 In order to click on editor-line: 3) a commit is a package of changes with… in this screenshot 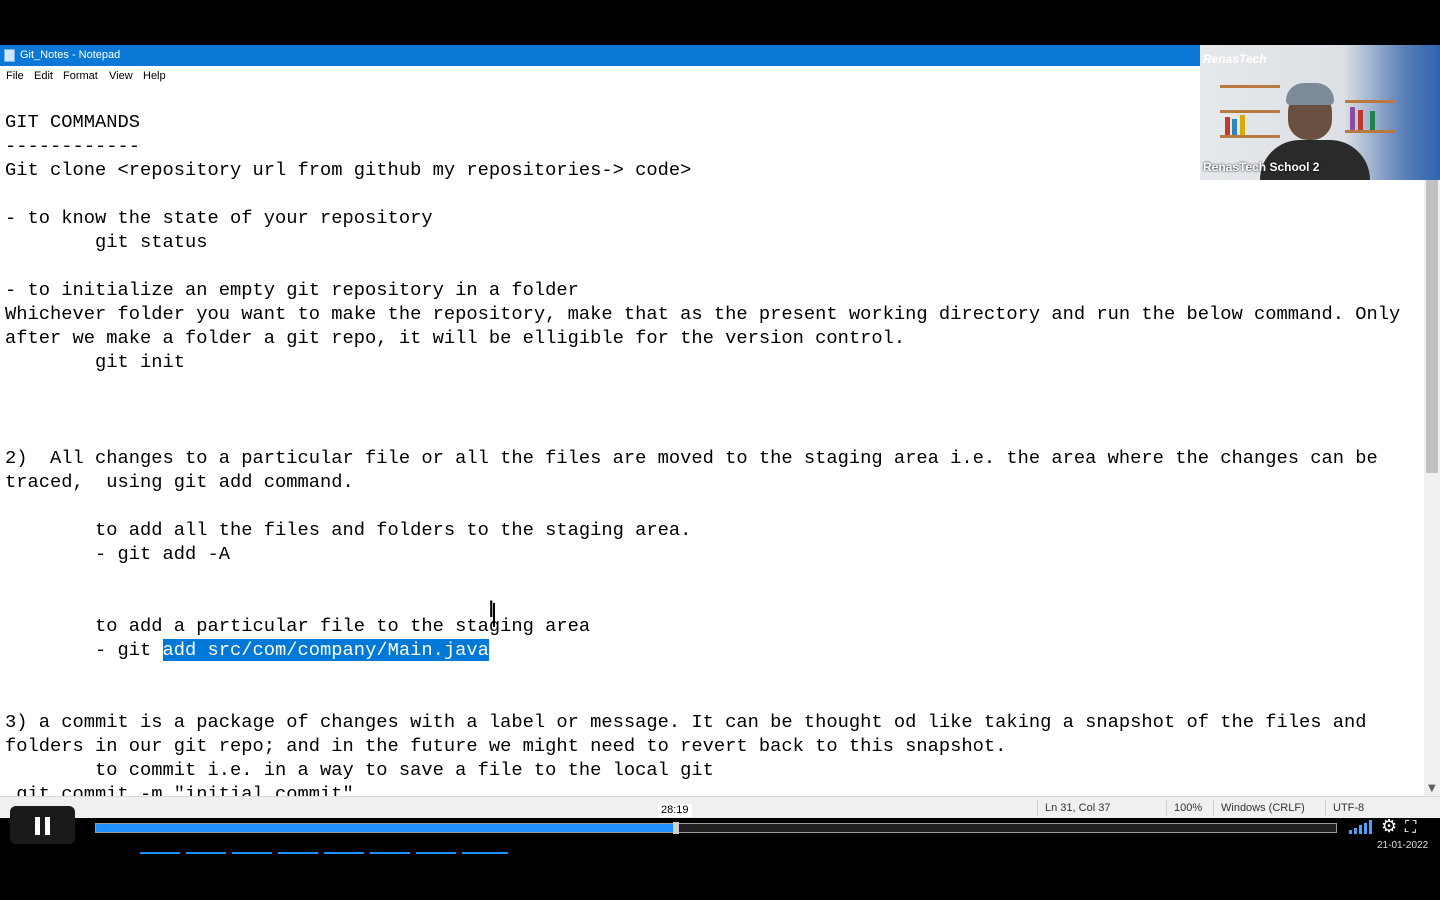, I will do `click(685, 722)`.